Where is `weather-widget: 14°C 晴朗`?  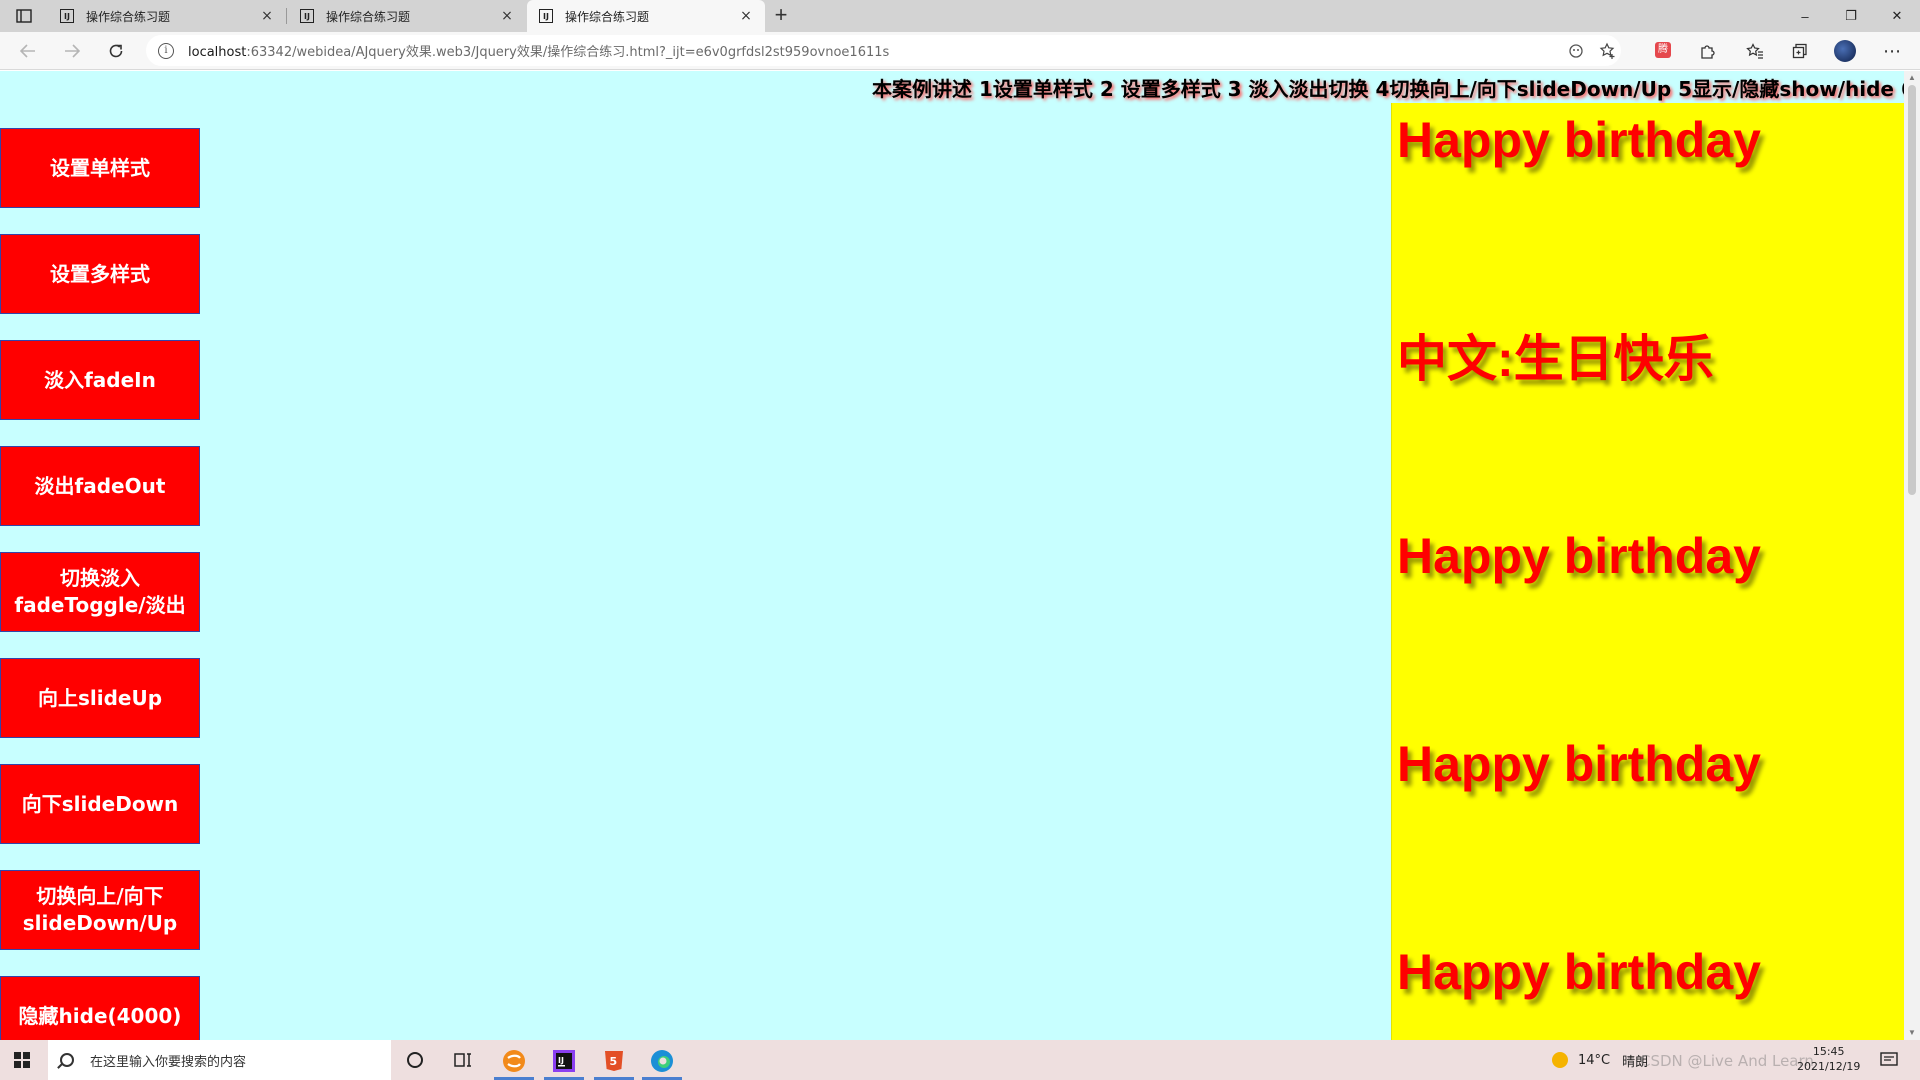
weather-widget: 14°C 晴朗 is located at coordinates (1600, 1060).